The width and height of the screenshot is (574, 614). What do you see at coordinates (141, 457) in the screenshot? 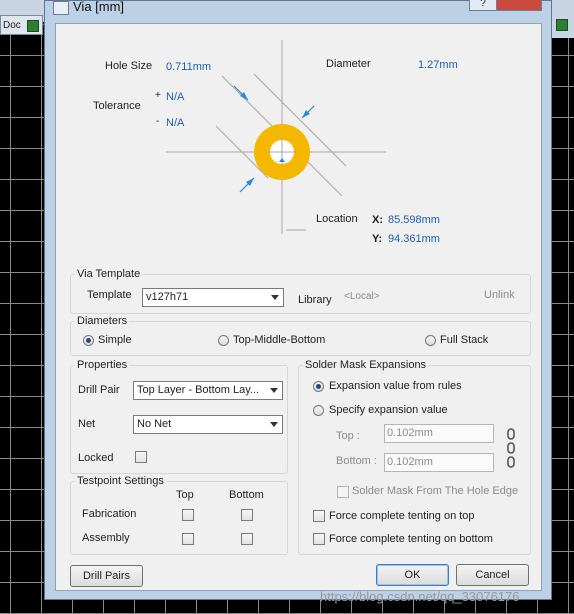
I see `locked-checkbox` at bounding box center [141, 457].